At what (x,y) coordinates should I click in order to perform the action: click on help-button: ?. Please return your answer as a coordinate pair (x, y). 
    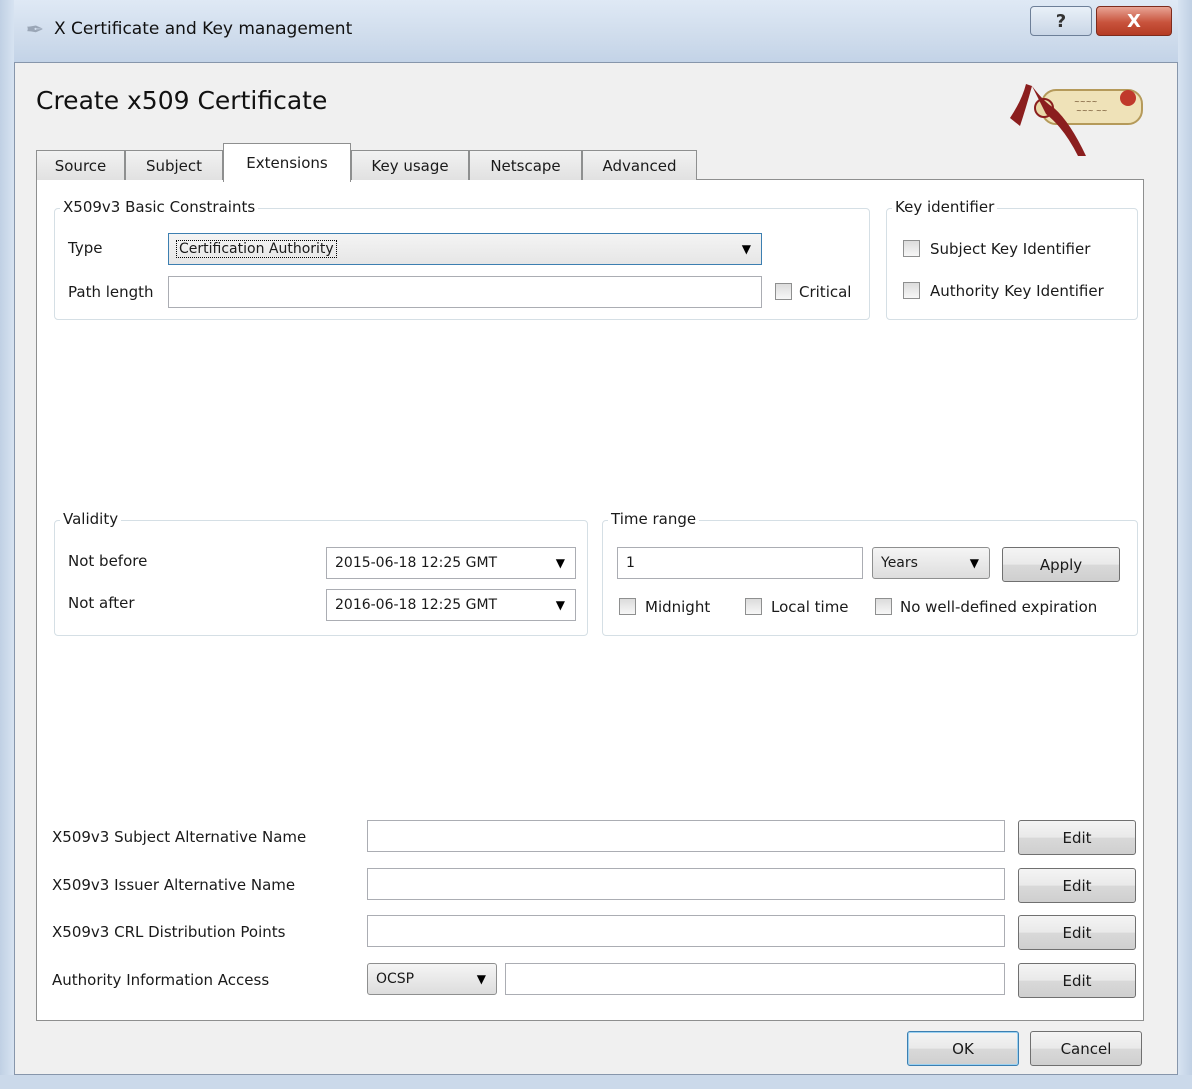
    Looking at the image, I should click on (1061, 21).